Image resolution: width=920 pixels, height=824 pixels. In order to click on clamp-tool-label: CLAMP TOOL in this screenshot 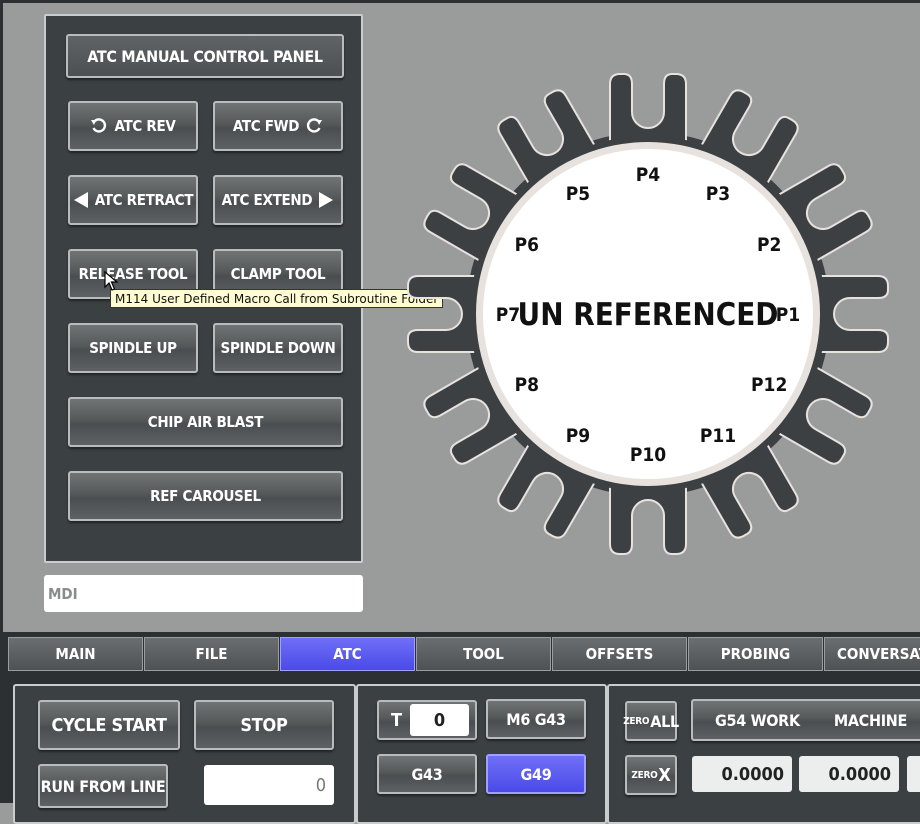, I will do `click(278, 274)`.